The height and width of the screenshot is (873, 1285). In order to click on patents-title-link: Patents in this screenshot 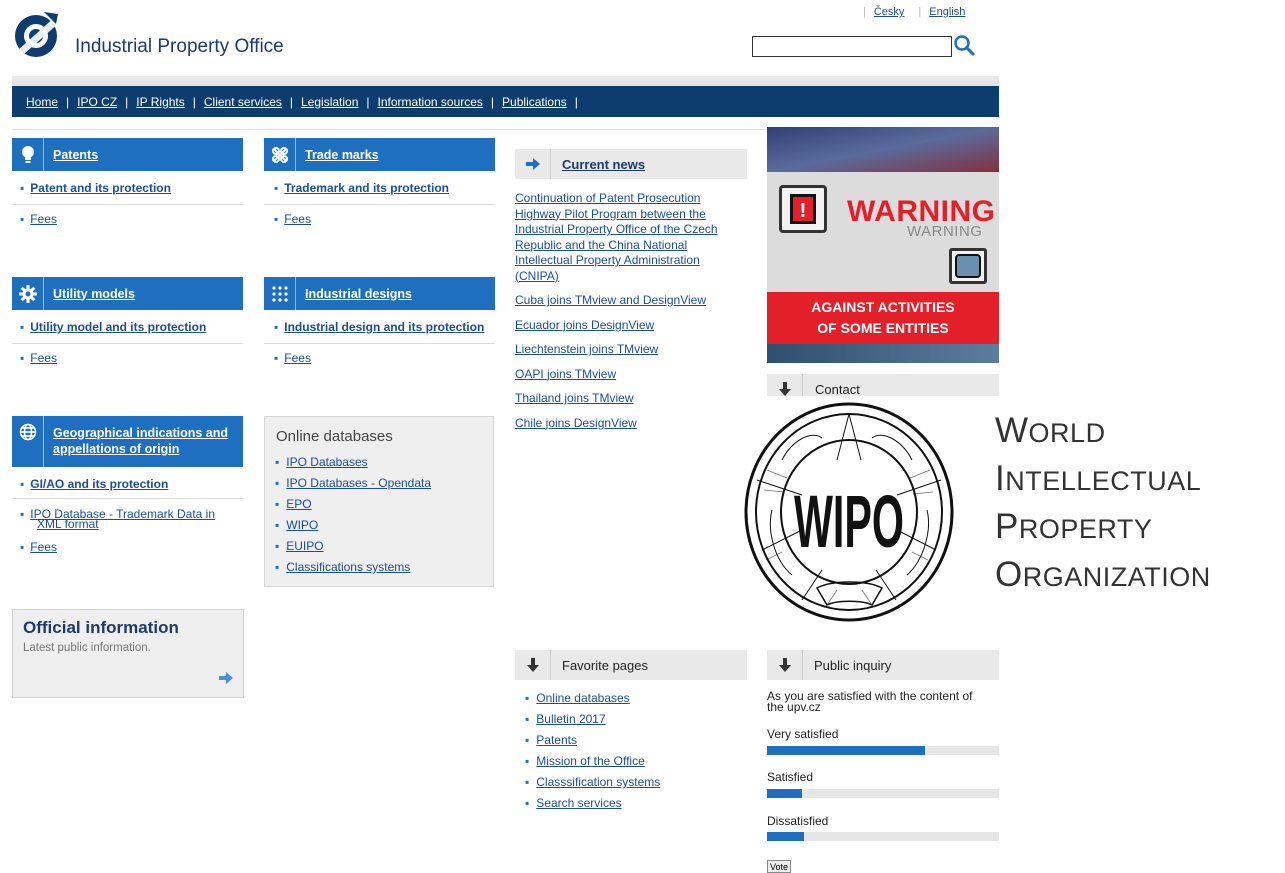, I will do `click(75, 155)`.